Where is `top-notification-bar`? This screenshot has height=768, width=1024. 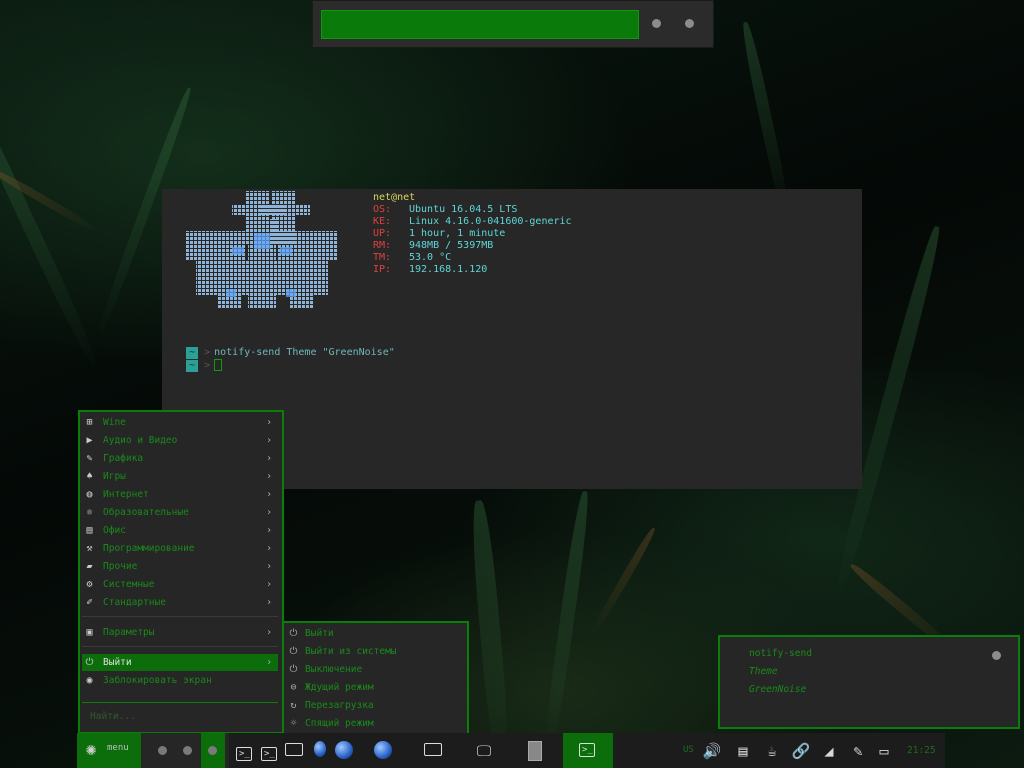 top-notification-bar is located at coordinates (513, 24).